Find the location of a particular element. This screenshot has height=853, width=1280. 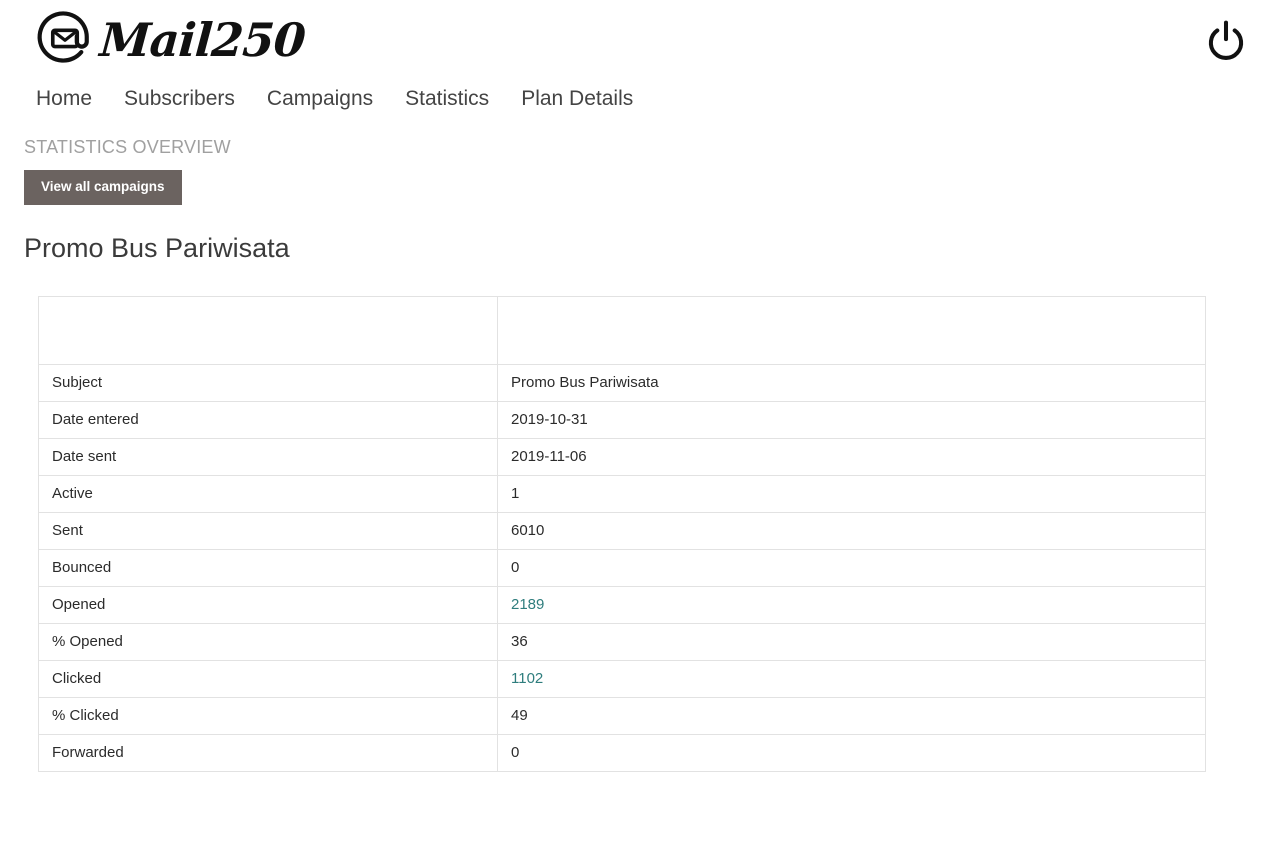

row-value-forwarded: 0 is located at coordinates (851, 752).